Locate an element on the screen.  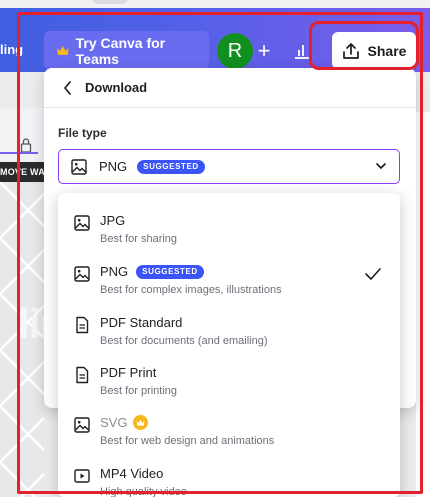
avatar: R is located at coordinates (235, 51).